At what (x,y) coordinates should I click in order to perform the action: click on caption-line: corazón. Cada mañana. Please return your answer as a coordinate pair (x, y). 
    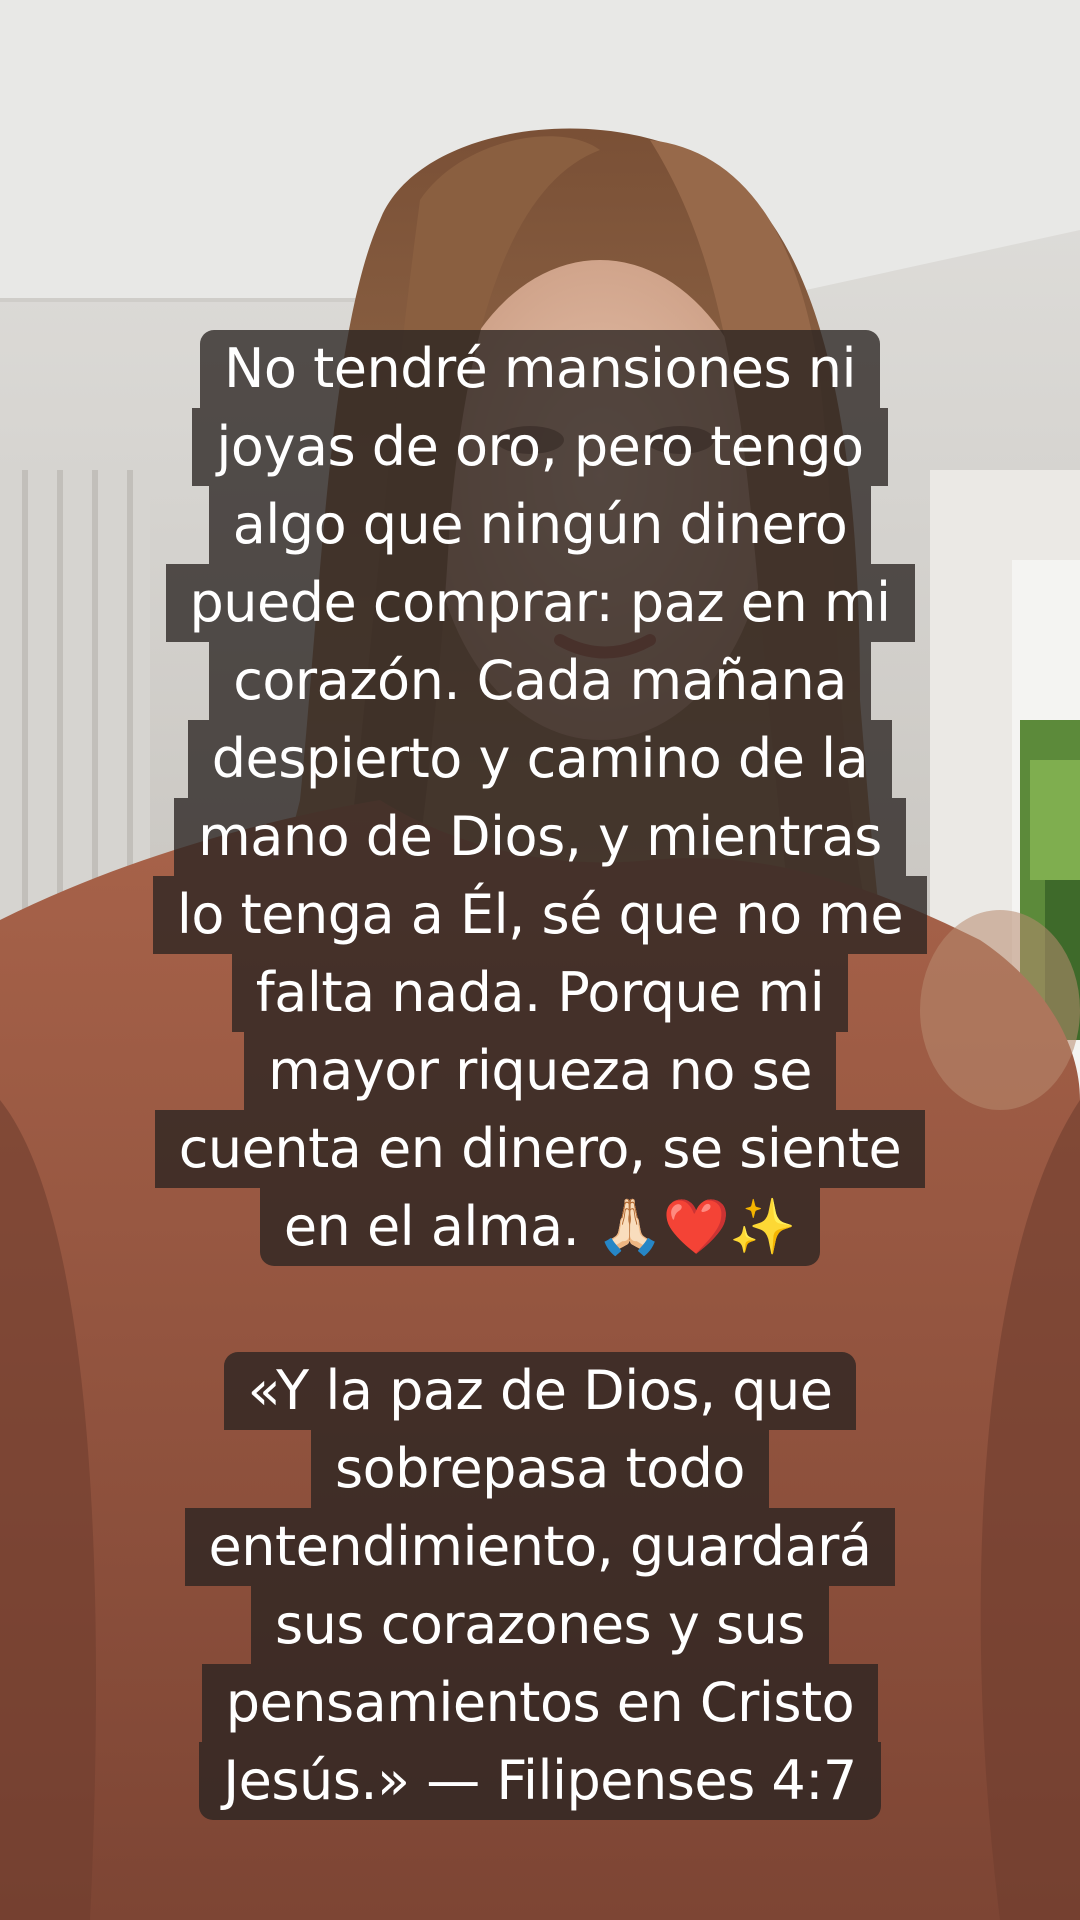
    Looking at the image, I should click on (540, 681).